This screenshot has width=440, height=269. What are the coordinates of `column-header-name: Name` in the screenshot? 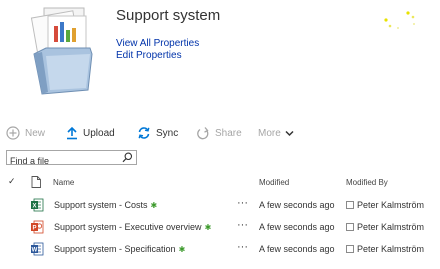 It's located at (63, 182).